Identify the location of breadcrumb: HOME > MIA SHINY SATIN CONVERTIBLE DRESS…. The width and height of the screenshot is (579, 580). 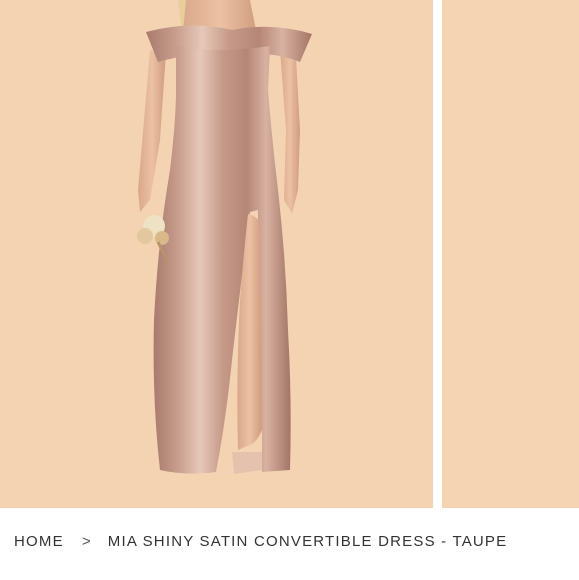
(260, 541).